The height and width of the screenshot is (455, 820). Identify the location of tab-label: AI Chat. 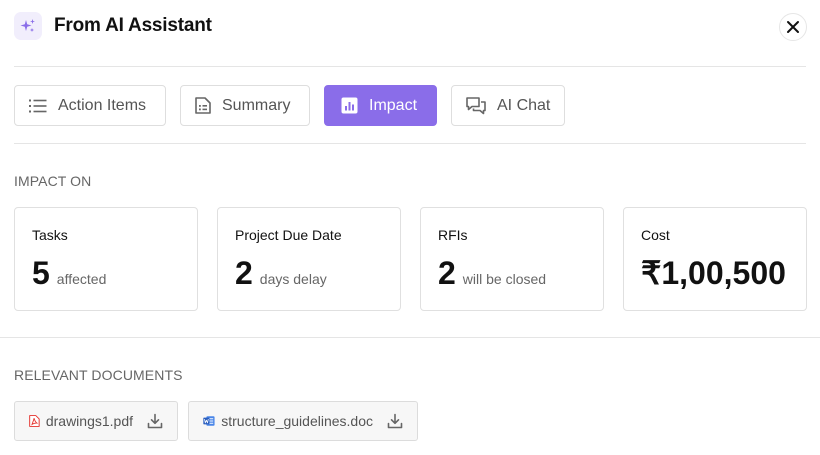
(524, 105).